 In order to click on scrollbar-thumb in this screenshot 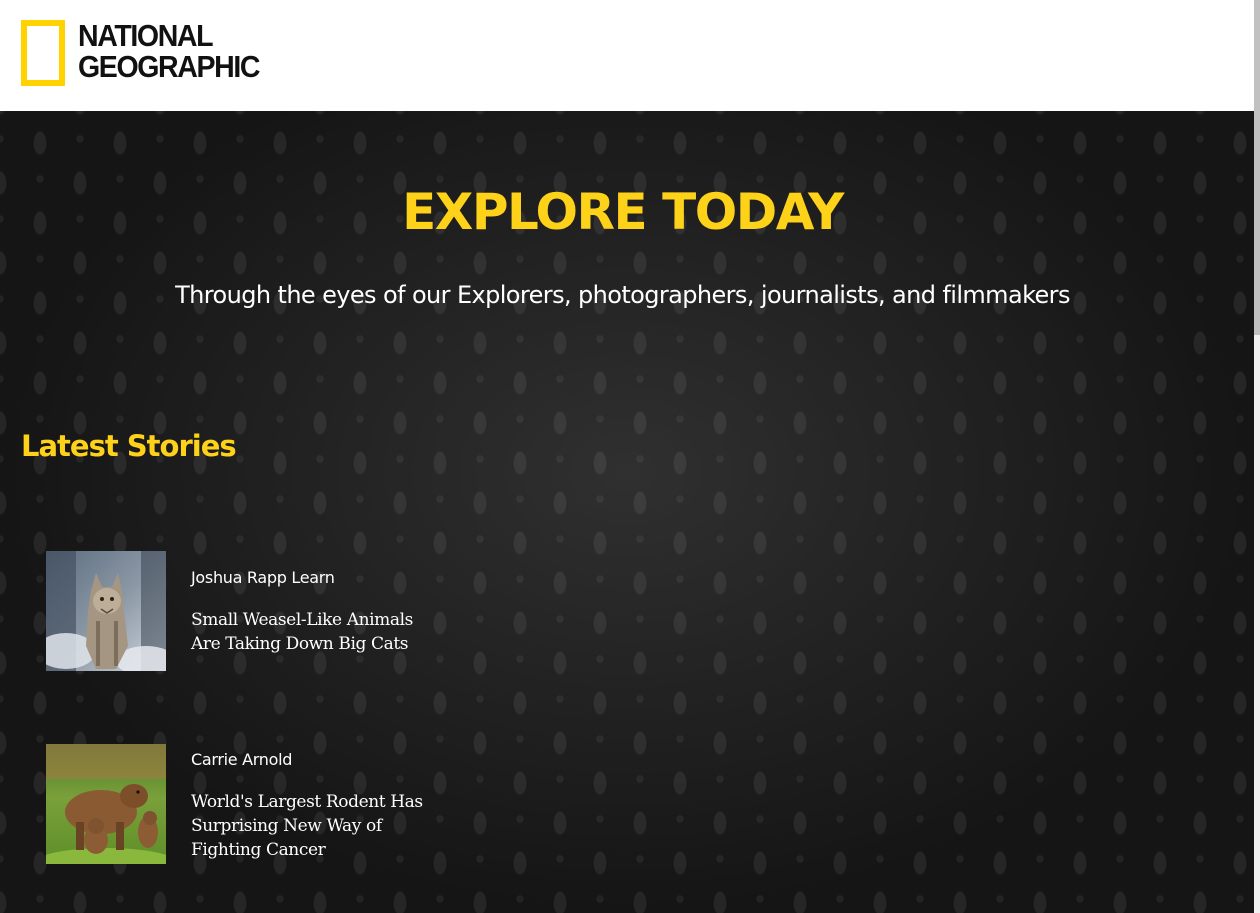, I will do `click(1257, 167)`.